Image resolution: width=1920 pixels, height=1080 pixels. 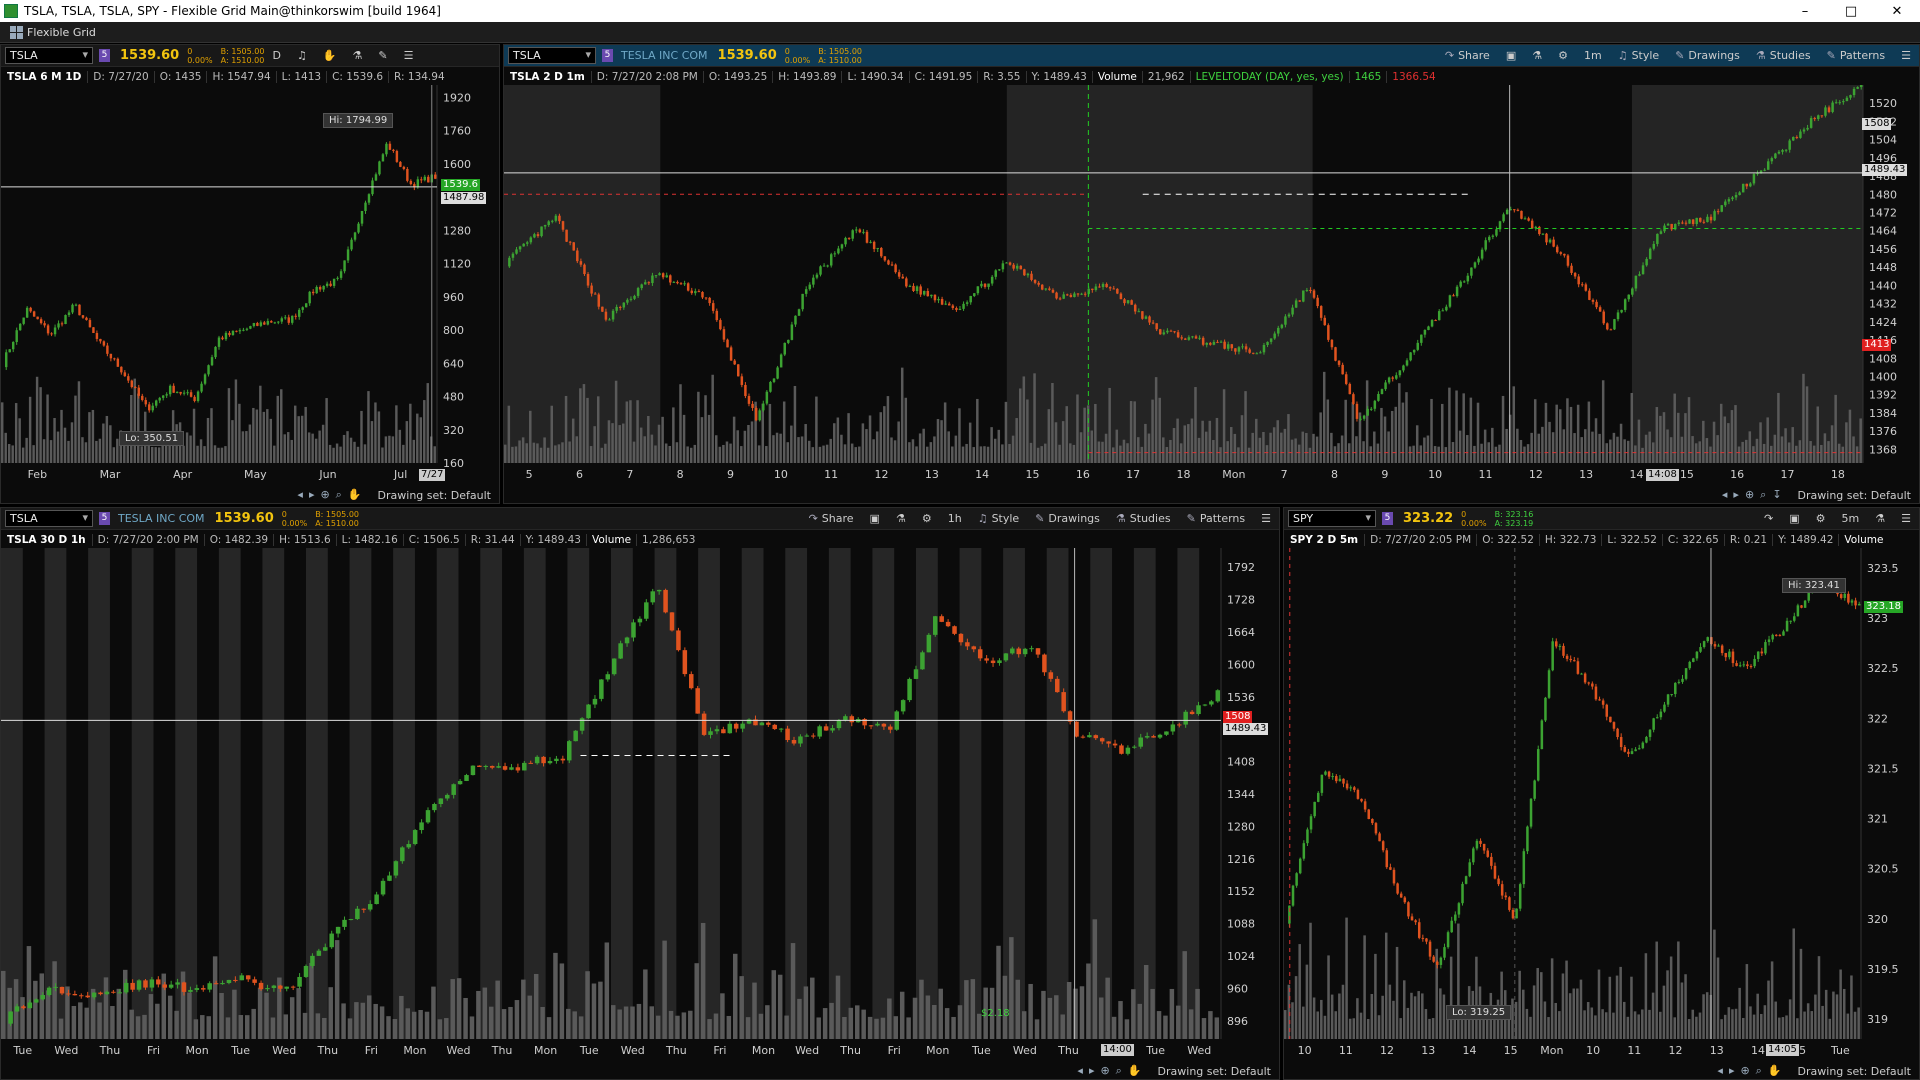 What do you see at coordinates (1883, 358) in the screenshot?
I see `y-tick-label: 1408` at bounding box center [1883, 358].